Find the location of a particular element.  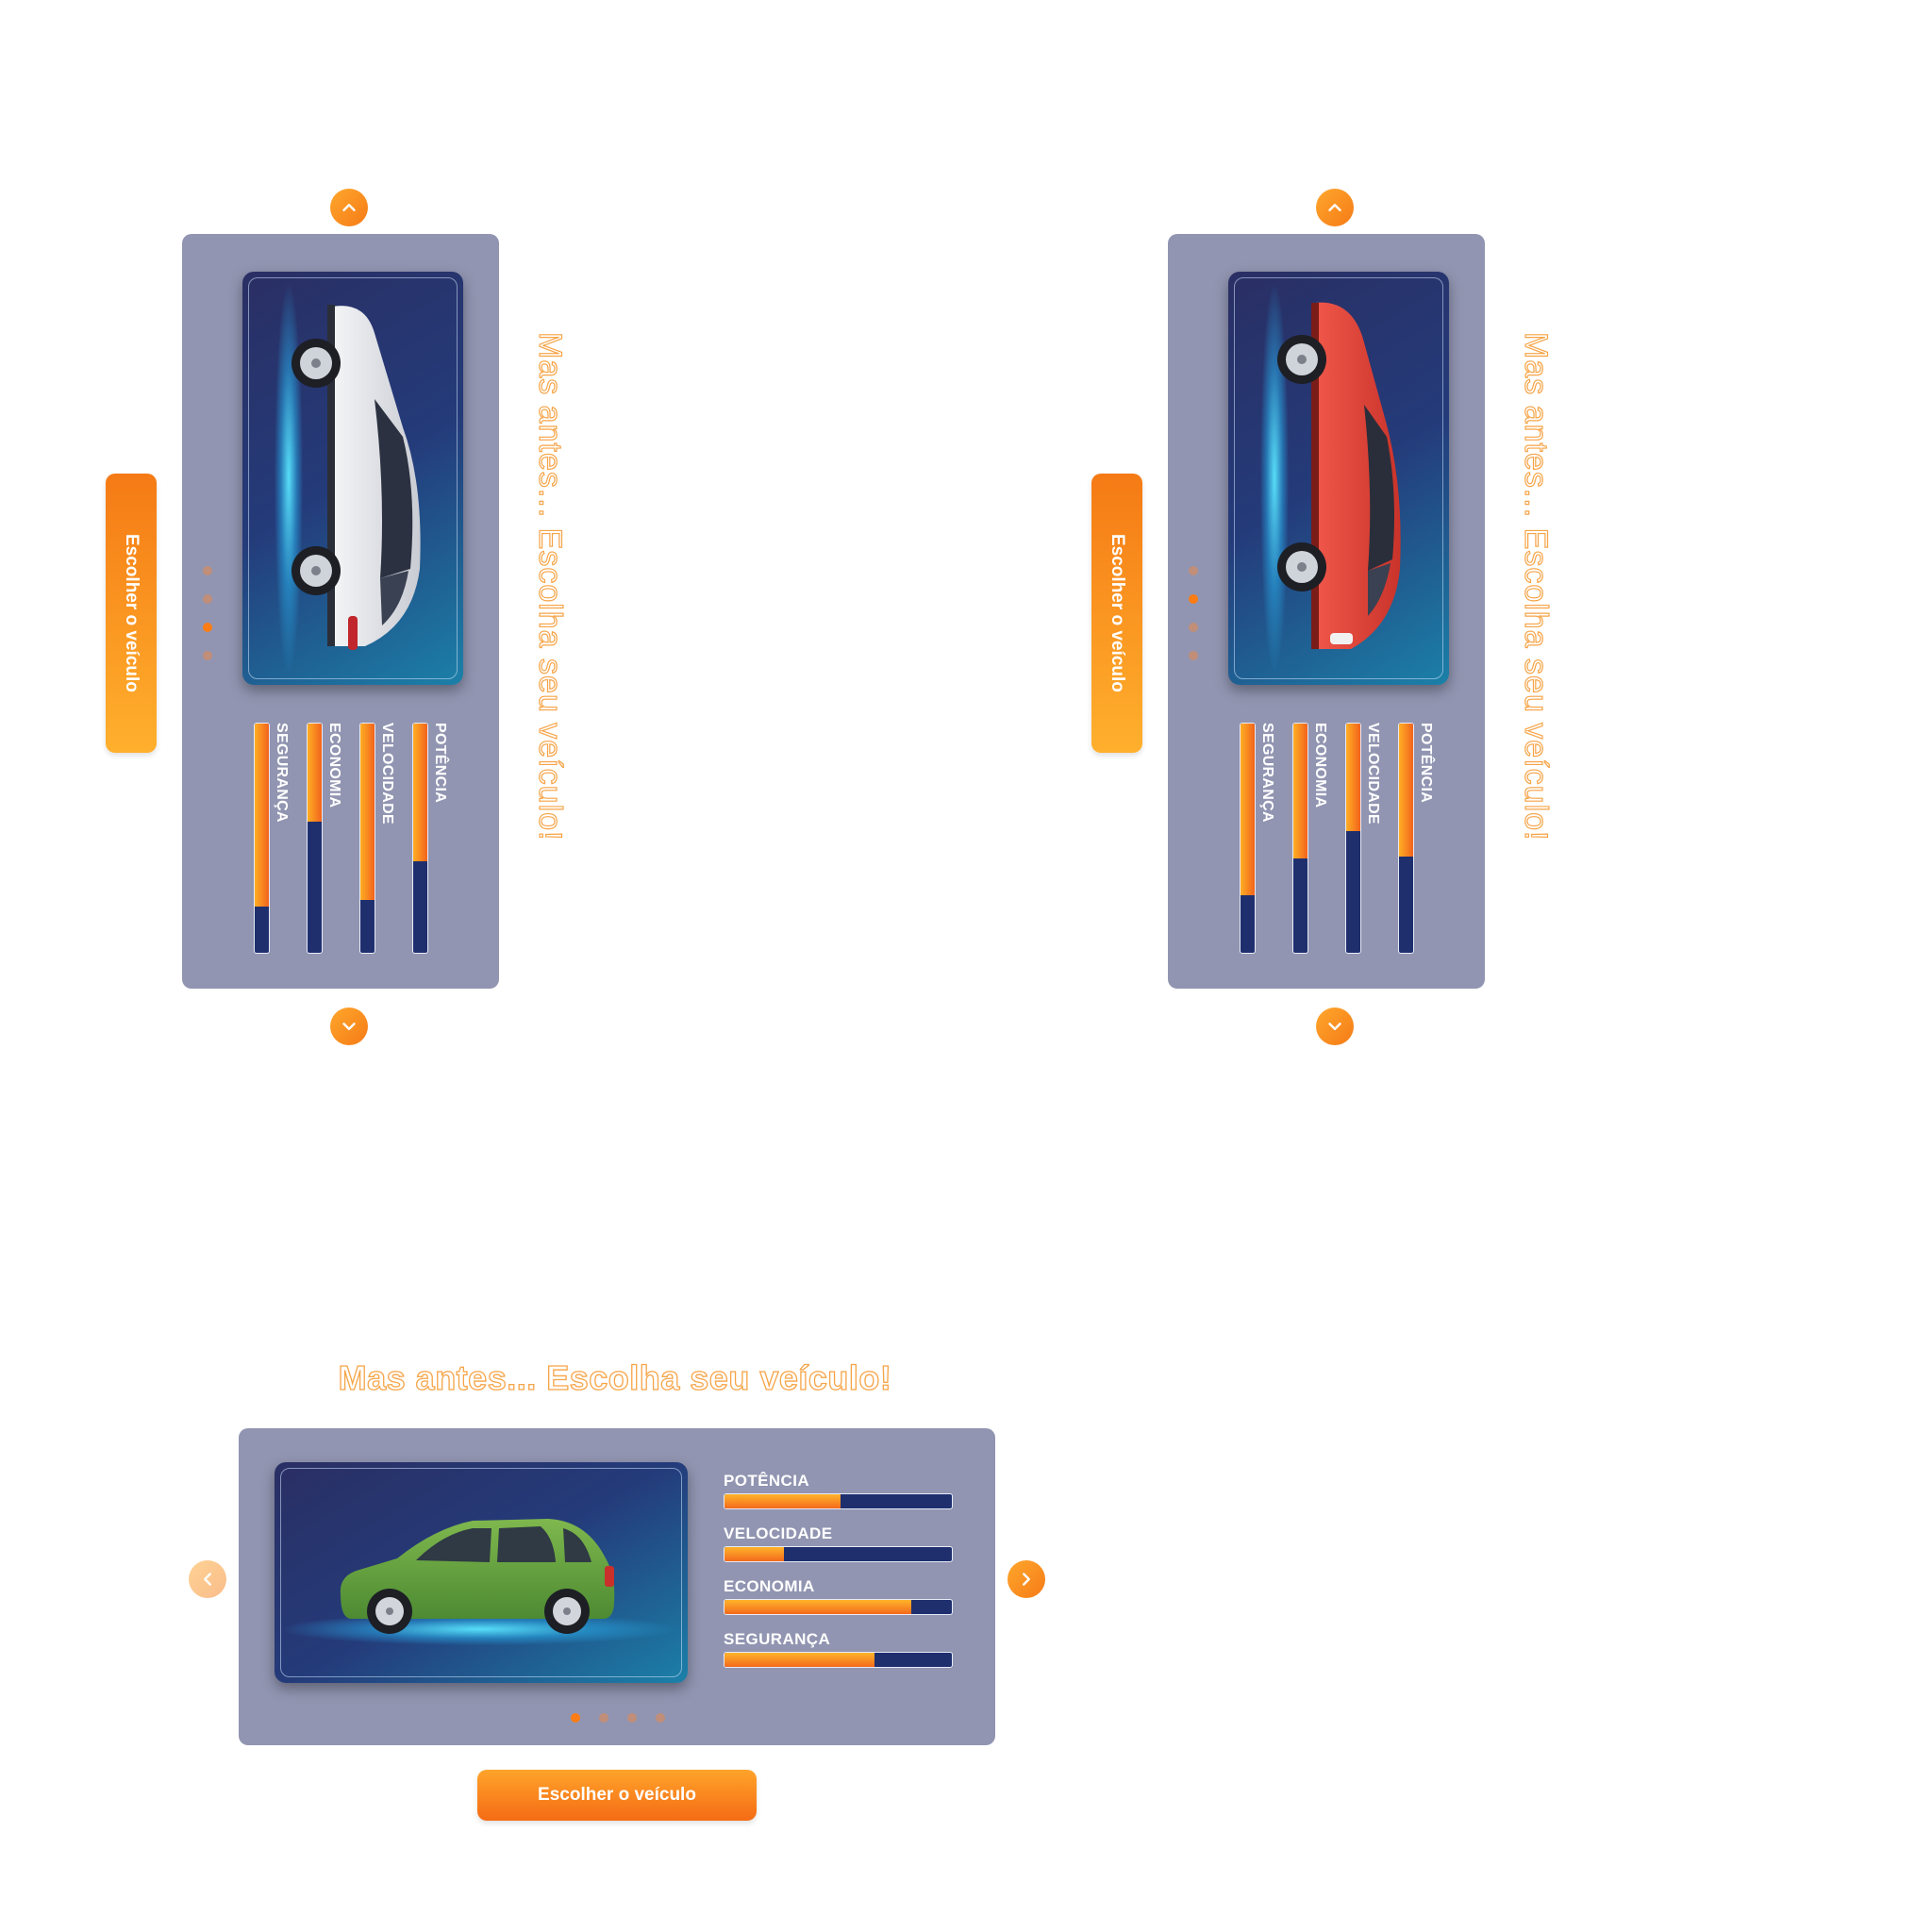

stats: POTÊNCIA VELOCIDADE ECONOMIA SEGURANÇA is located at coordinates (842, 1577).